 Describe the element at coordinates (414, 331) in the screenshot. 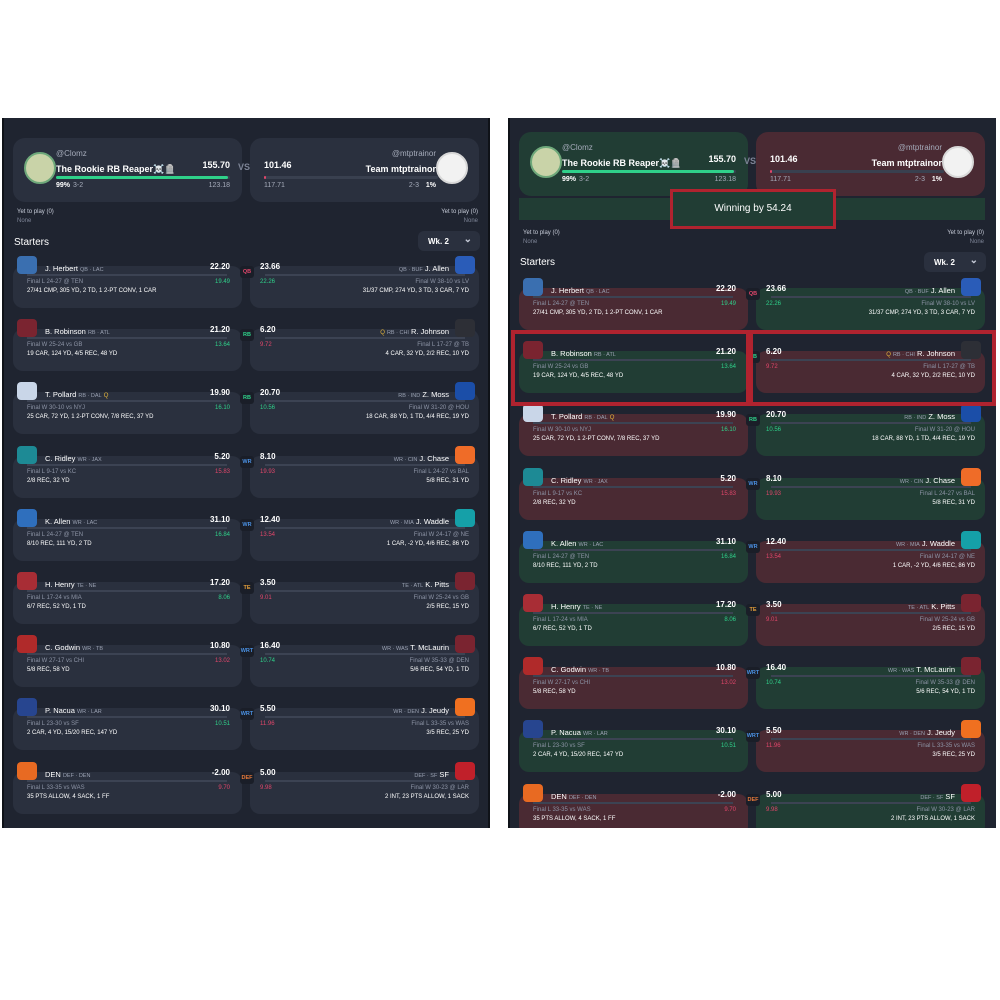

I see `player-name: Q RB · CHI R. Johnson` at that location.